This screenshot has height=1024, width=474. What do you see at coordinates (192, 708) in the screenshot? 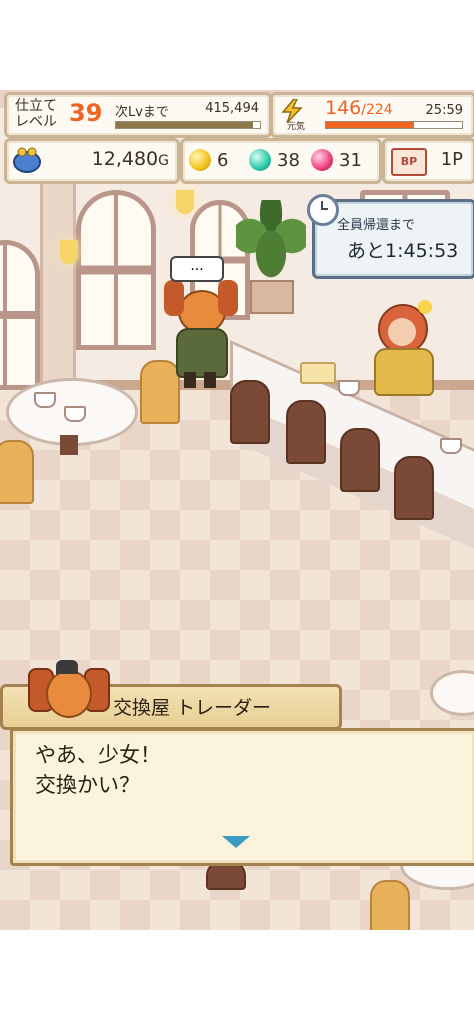
I see `speaker-name: 交換屋 トレーダー` at bounding box center [192, 708].